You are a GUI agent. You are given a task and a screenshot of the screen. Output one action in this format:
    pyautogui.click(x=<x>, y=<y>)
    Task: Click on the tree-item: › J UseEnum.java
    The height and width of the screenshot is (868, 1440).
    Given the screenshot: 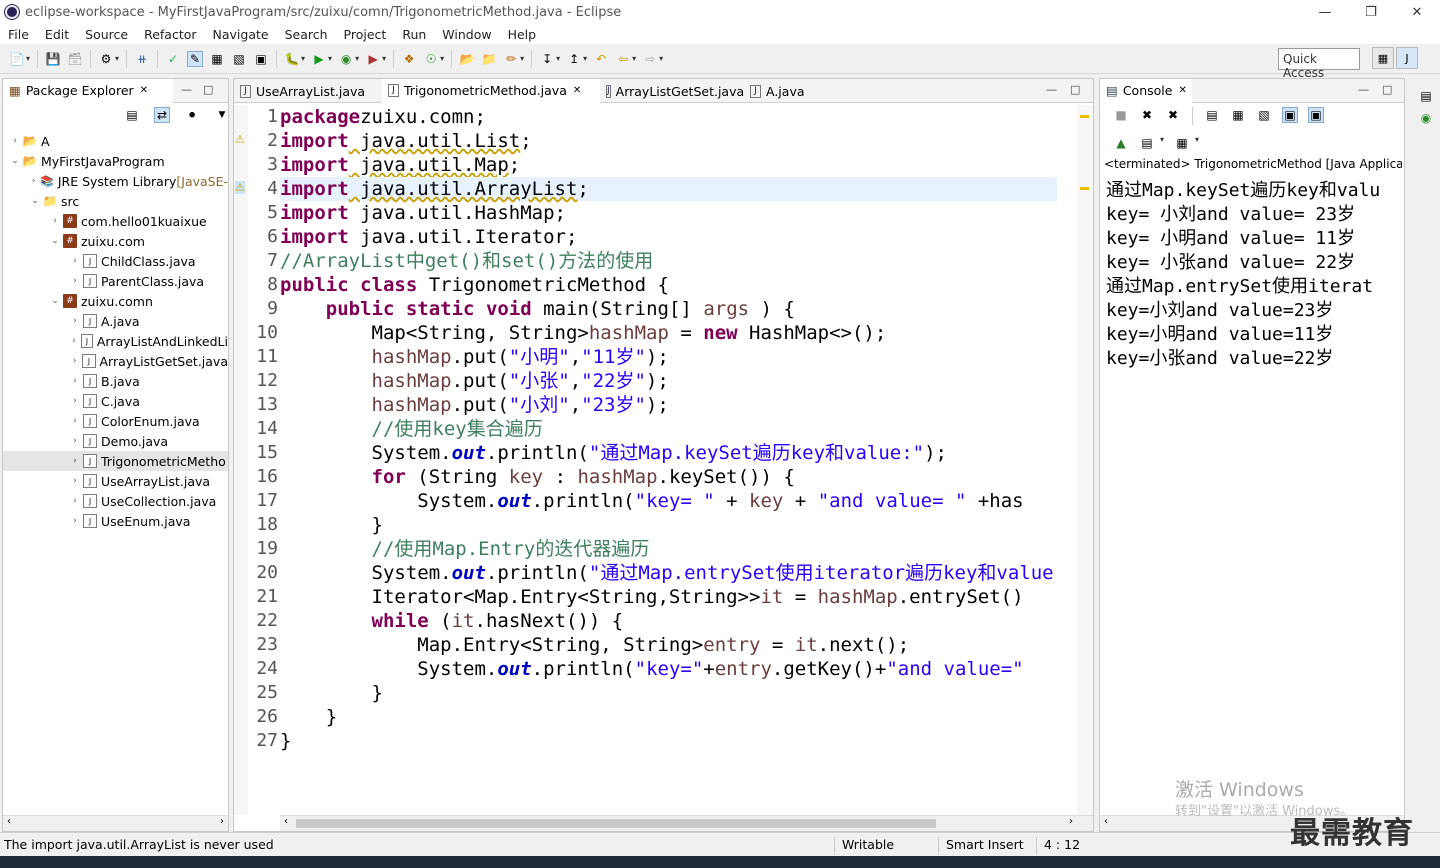 What is the action you would take?
    pyautogui.click(x=115, y=521)
    